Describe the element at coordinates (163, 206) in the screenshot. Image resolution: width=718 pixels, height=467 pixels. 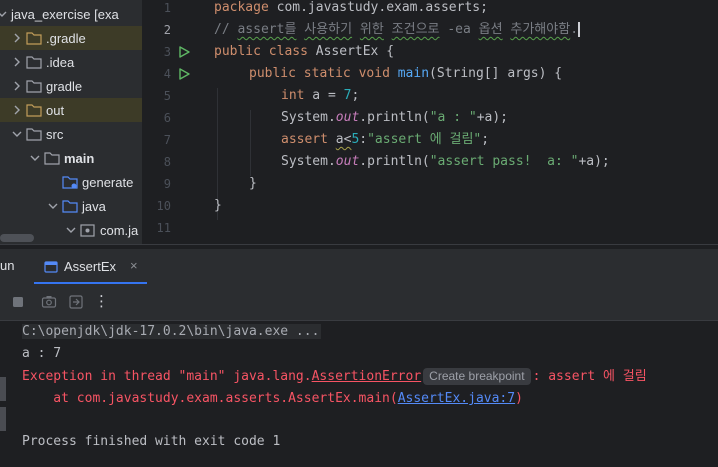
I see `line-number: 10` at that location.